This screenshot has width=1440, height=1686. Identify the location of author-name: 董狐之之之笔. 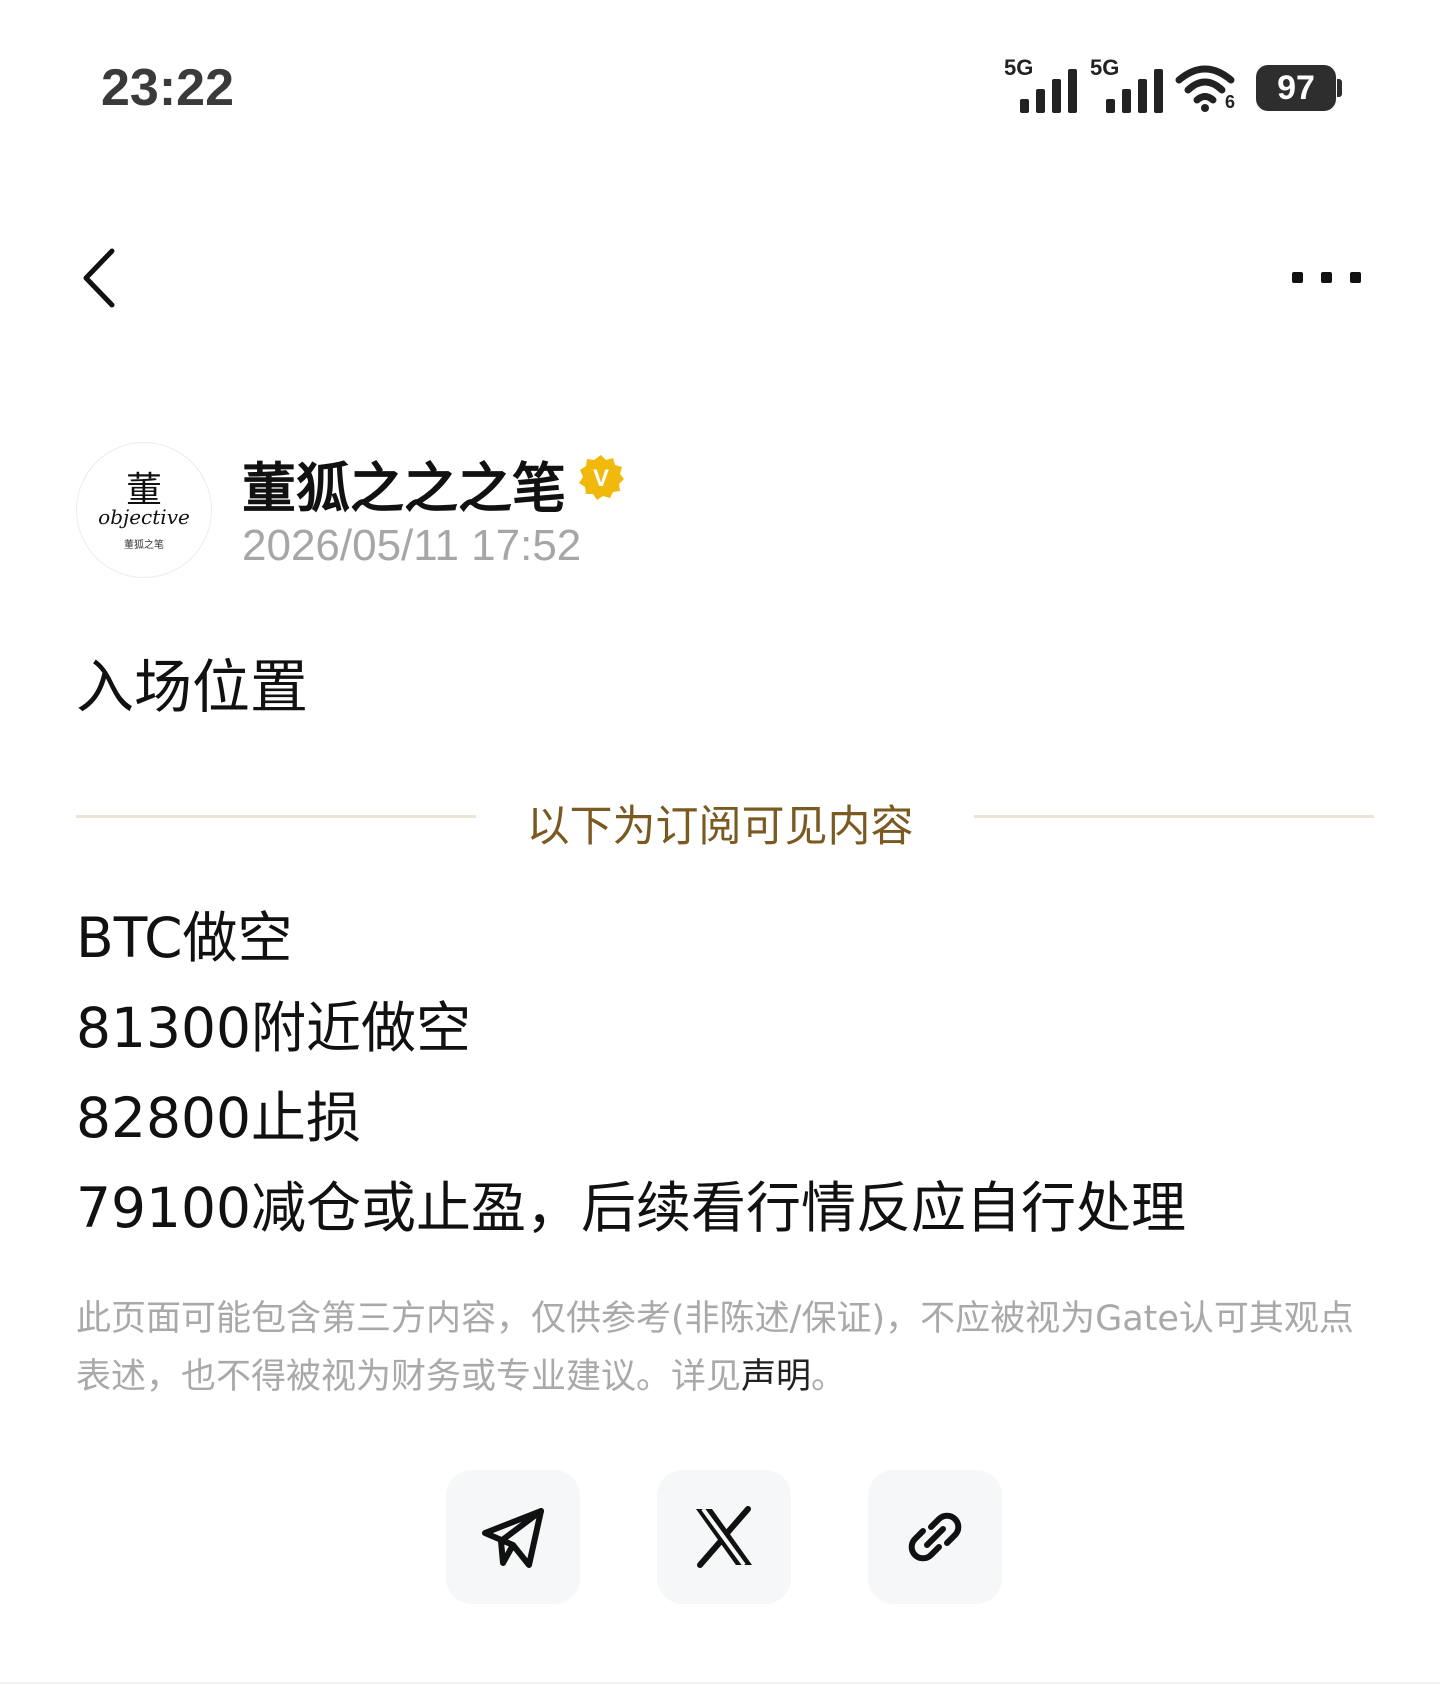
(404, 483).